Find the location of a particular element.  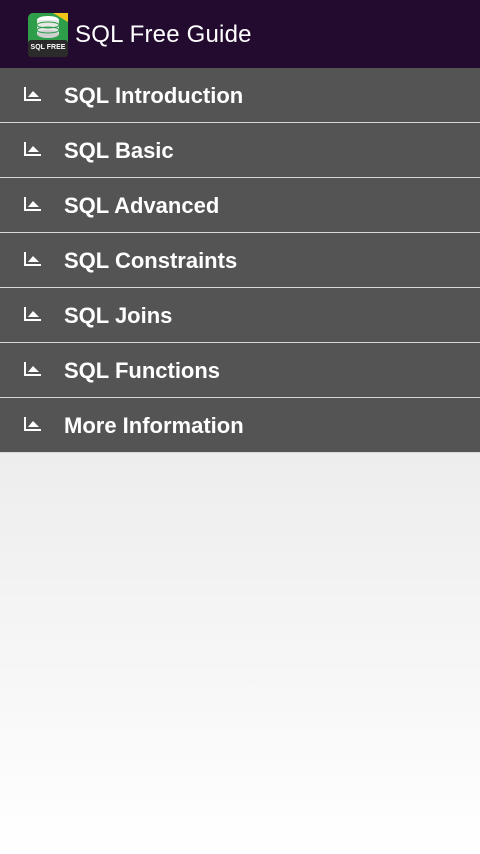

action-bar: SQL FREE SQL Free Guide is located at coordinates (240, 34).